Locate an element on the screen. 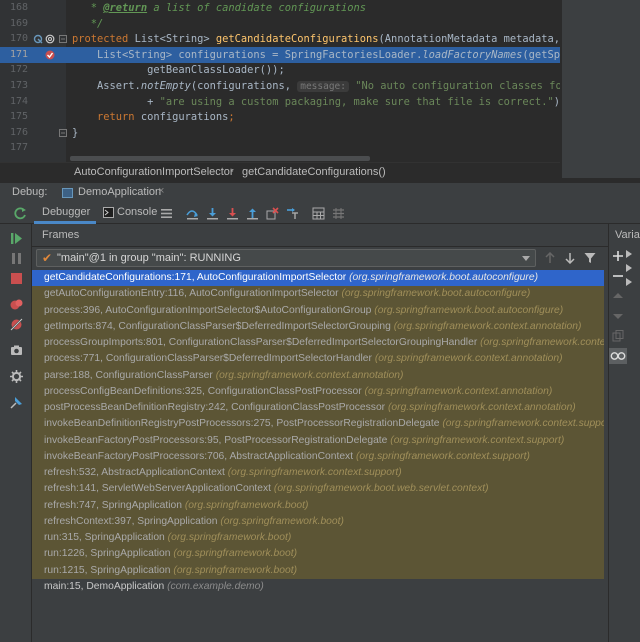 The width and height of the screenshot is (640, 642). line-number: 171 is located at coordinates (14, 55).